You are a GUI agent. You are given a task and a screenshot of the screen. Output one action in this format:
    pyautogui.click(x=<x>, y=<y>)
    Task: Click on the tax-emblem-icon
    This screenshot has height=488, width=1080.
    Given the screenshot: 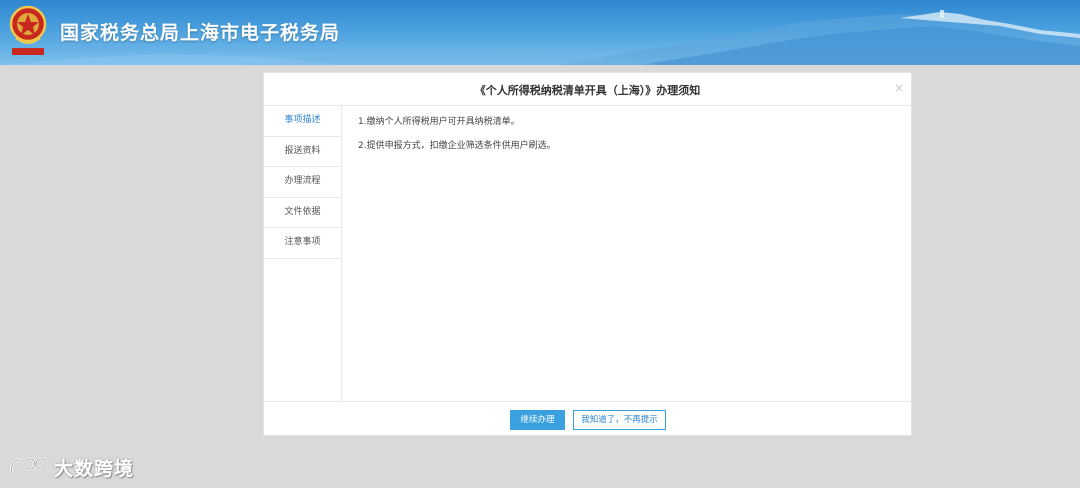 What is the action you would take?
    pyautogui.click(x=28, y=31)
    